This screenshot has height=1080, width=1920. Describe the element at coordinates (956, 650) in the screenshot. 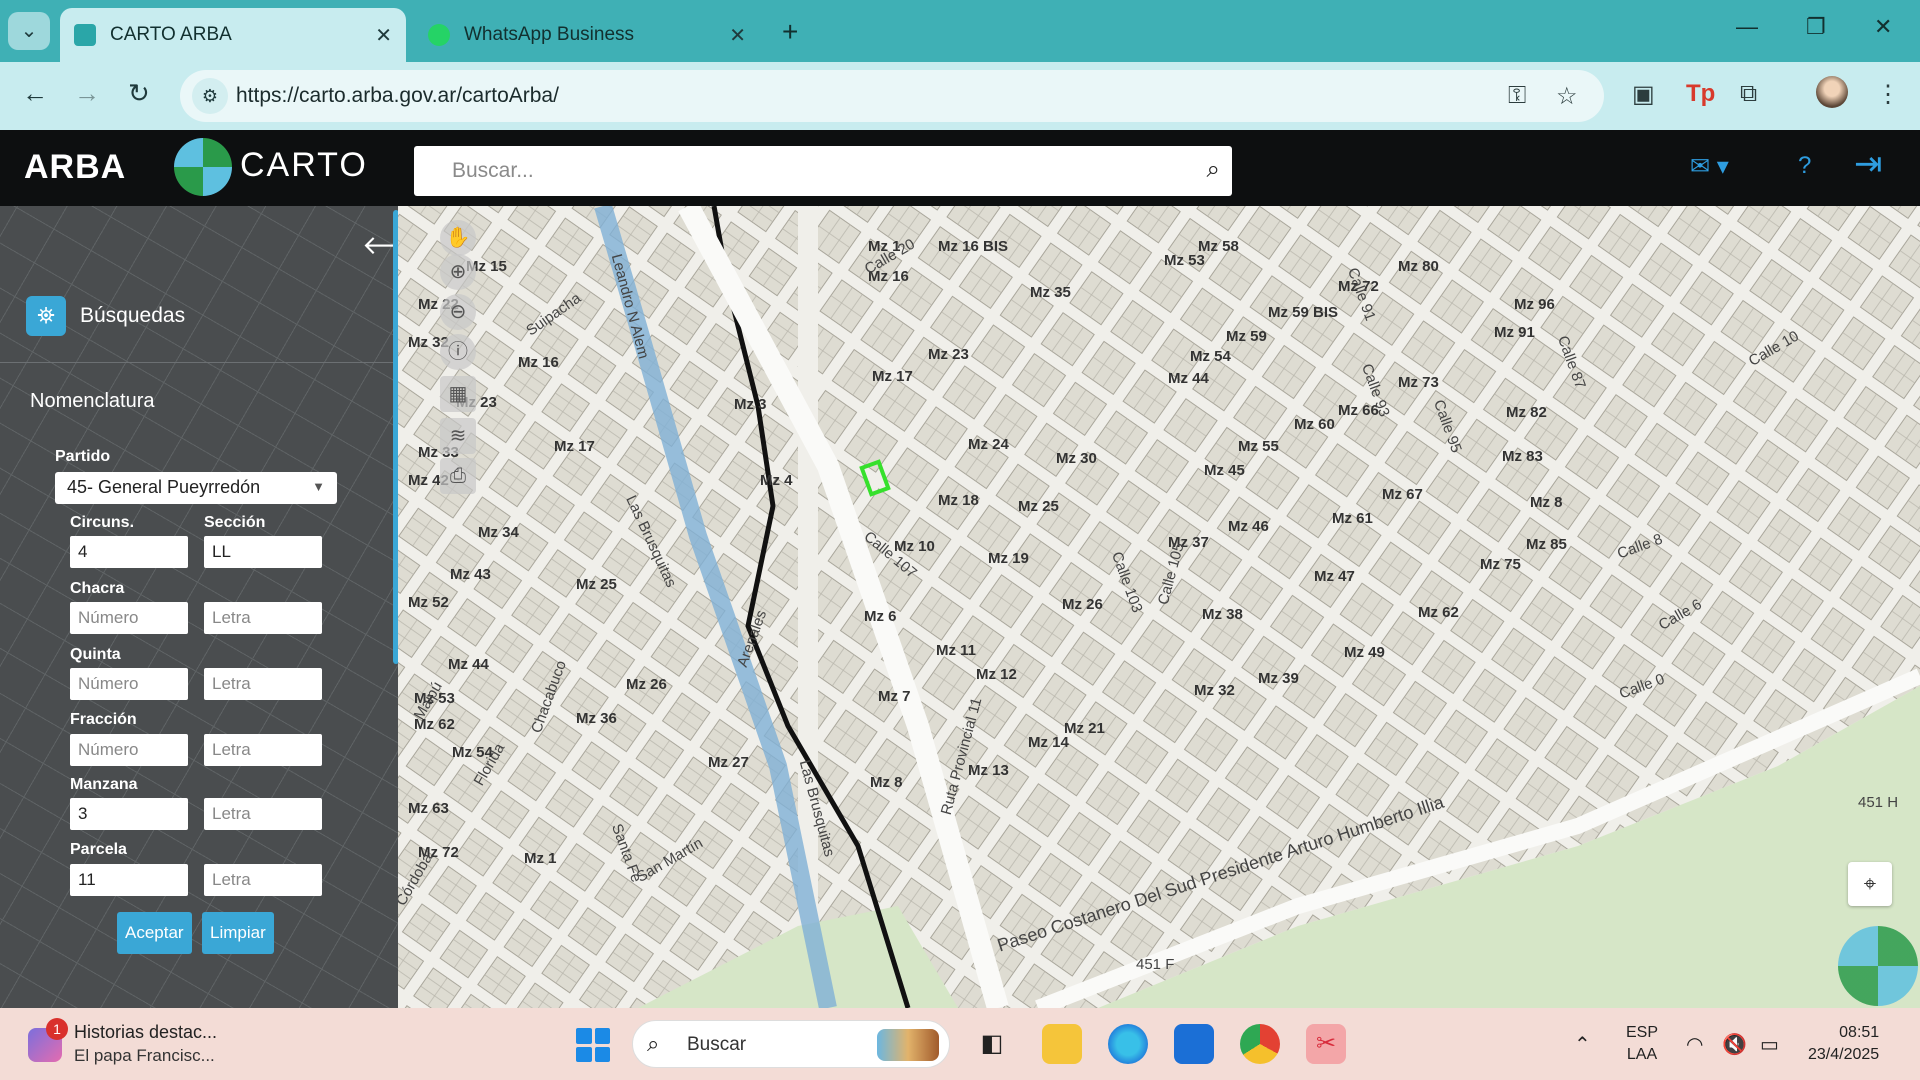

I see `manzana-label: Mz 11` at that location.